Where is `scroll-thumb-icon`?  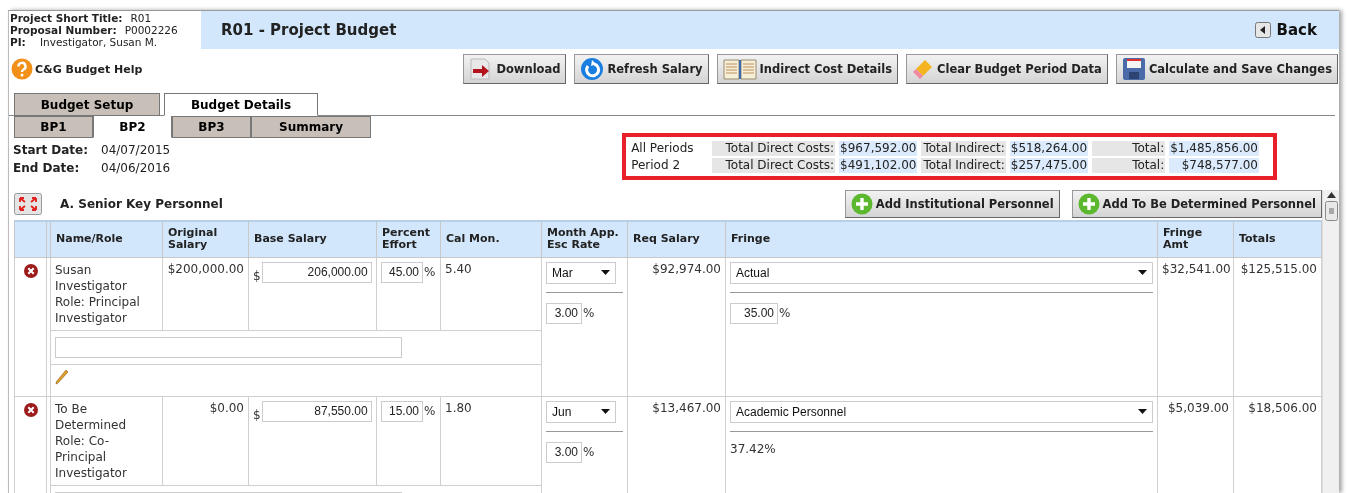
scroll-thumb-icon is located at coordinates (1331, 211).